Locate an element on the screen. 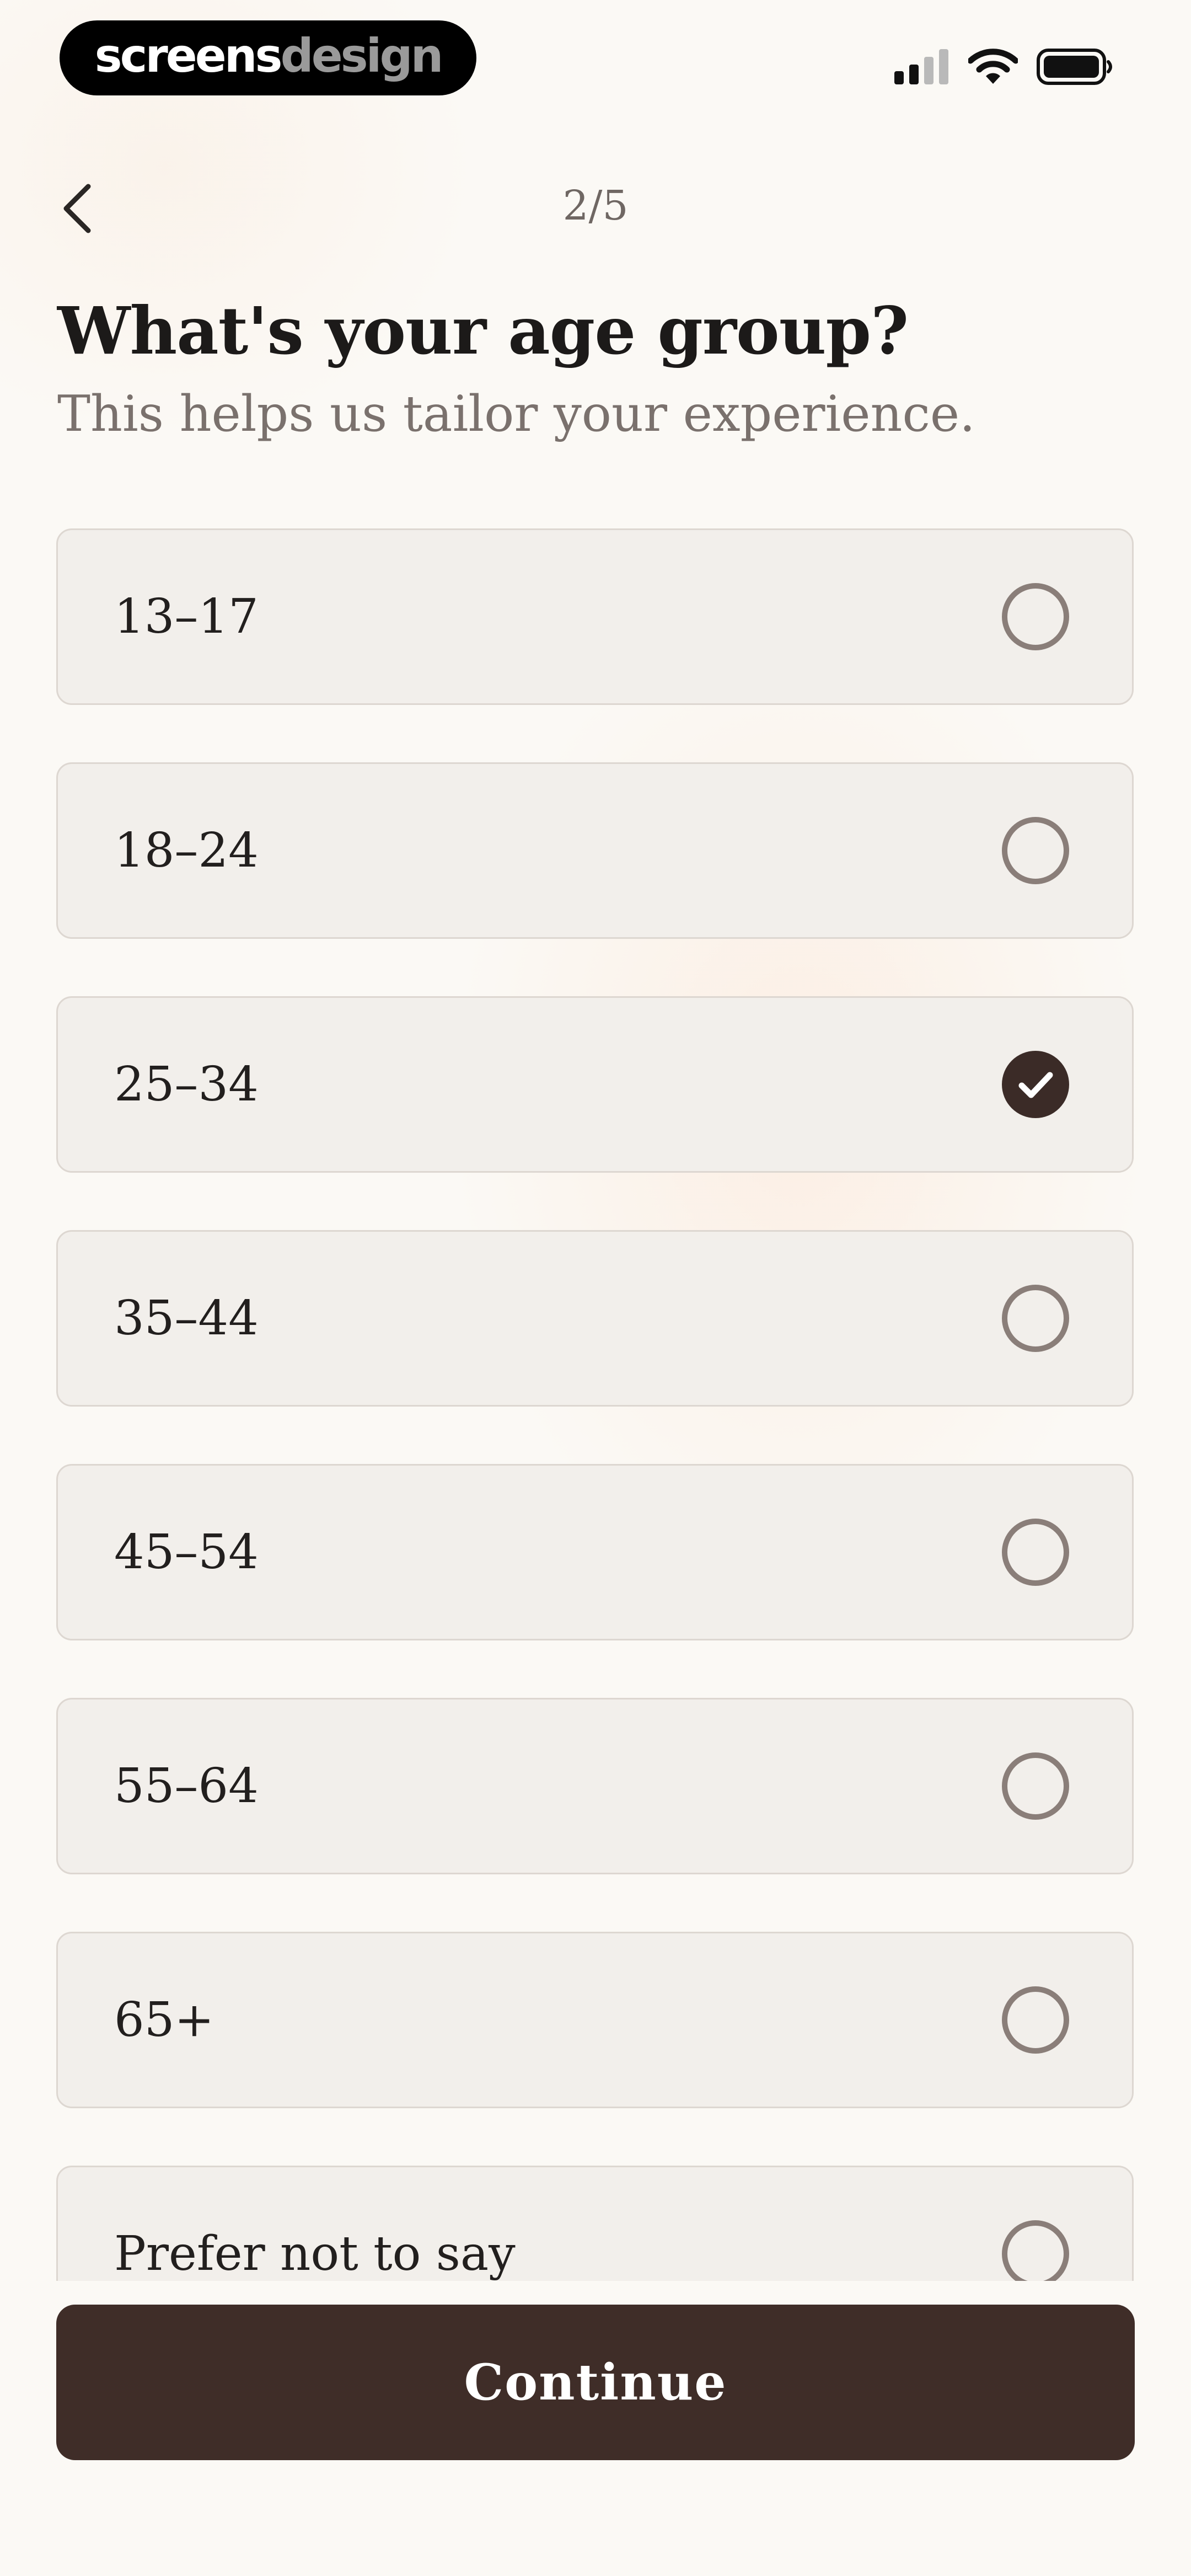 The height and width of the screenshot is (2576, 1191). option-card-35-44: 35–44 is located at coordinates (595, 1318).